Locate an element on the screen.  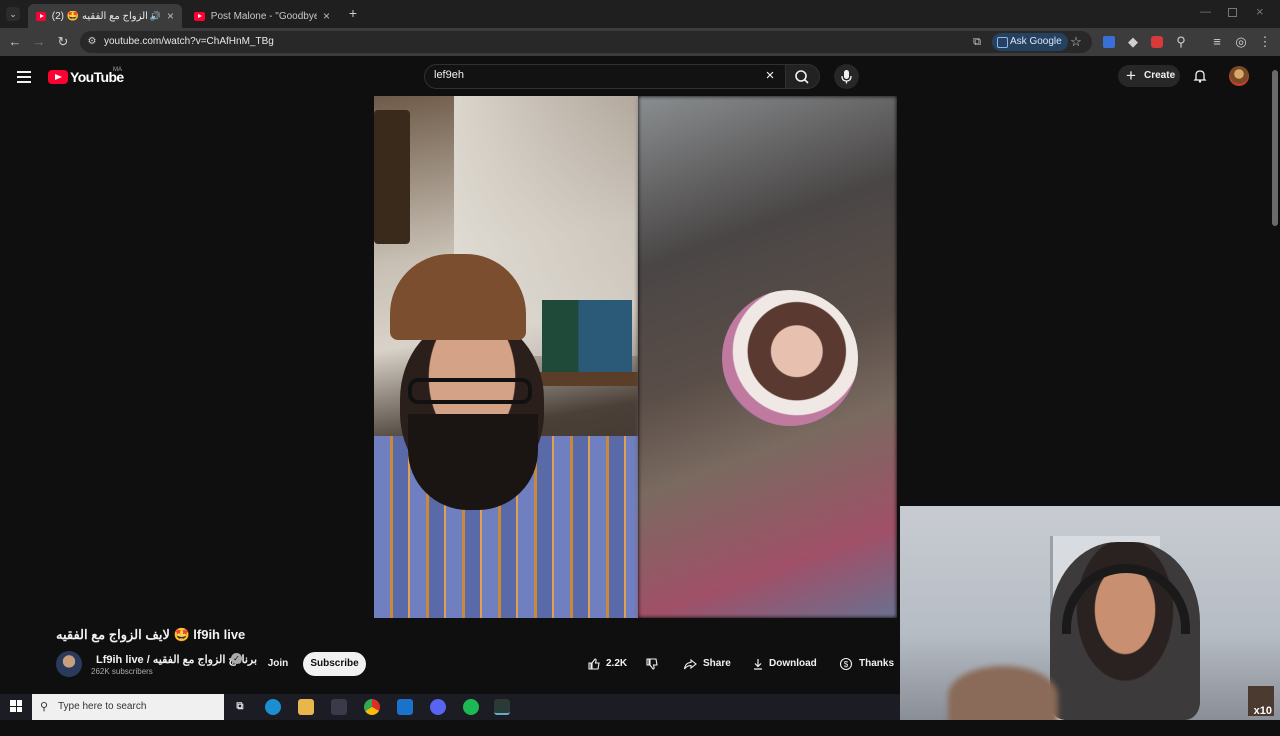
like-thumb-icon is located at coordinates (594, 664).